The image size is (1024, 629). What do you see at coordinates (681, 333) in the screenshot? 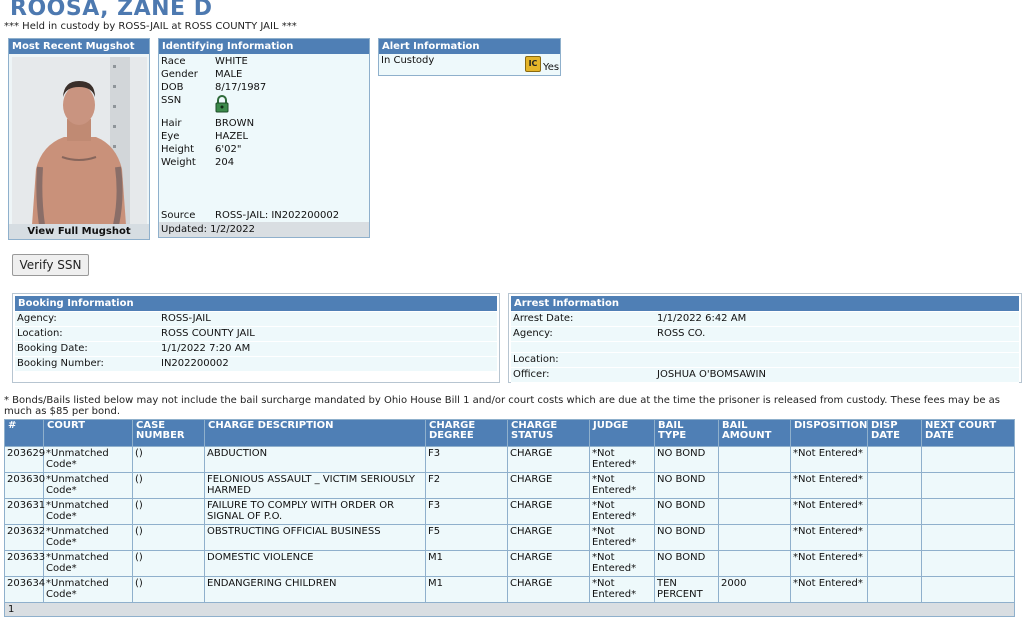
I see `arrest-agency-value: ROSS CO.` at bounding box center [681, 333].